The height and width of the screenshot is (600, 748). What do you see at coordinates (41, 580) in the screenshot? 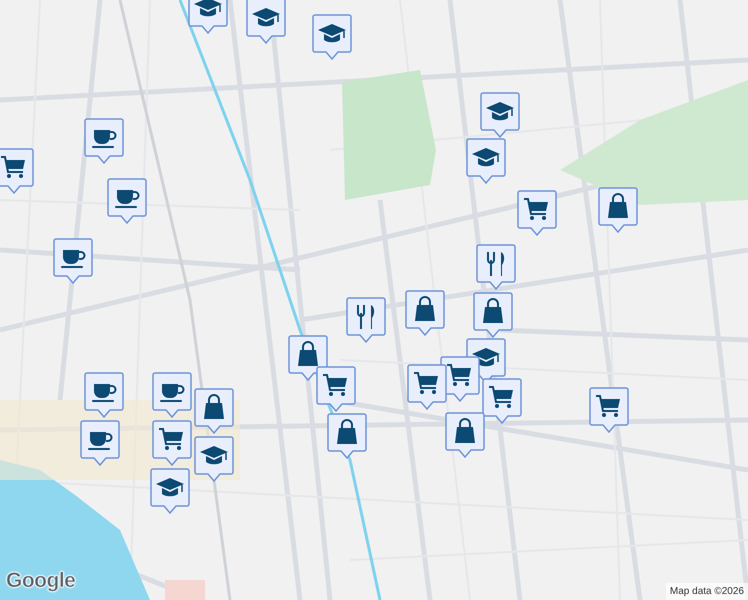
I see `google-logo: Google` at bounding box center [41, 580].